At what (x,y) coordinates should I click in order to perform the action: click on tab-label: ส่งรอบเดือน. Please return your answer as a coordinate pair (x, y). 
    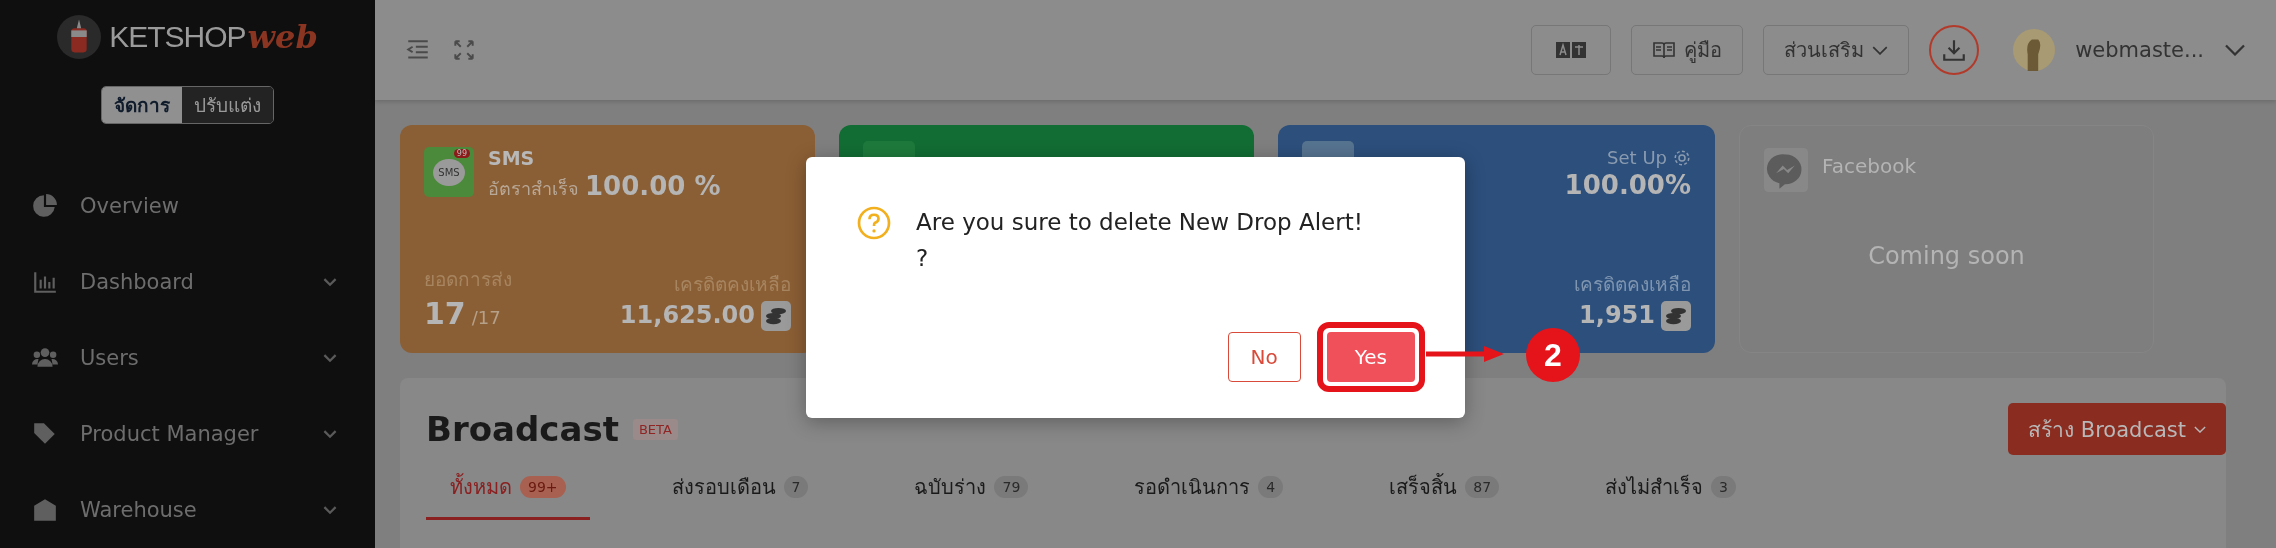
    Looking at the image, I should click on (723, 487).